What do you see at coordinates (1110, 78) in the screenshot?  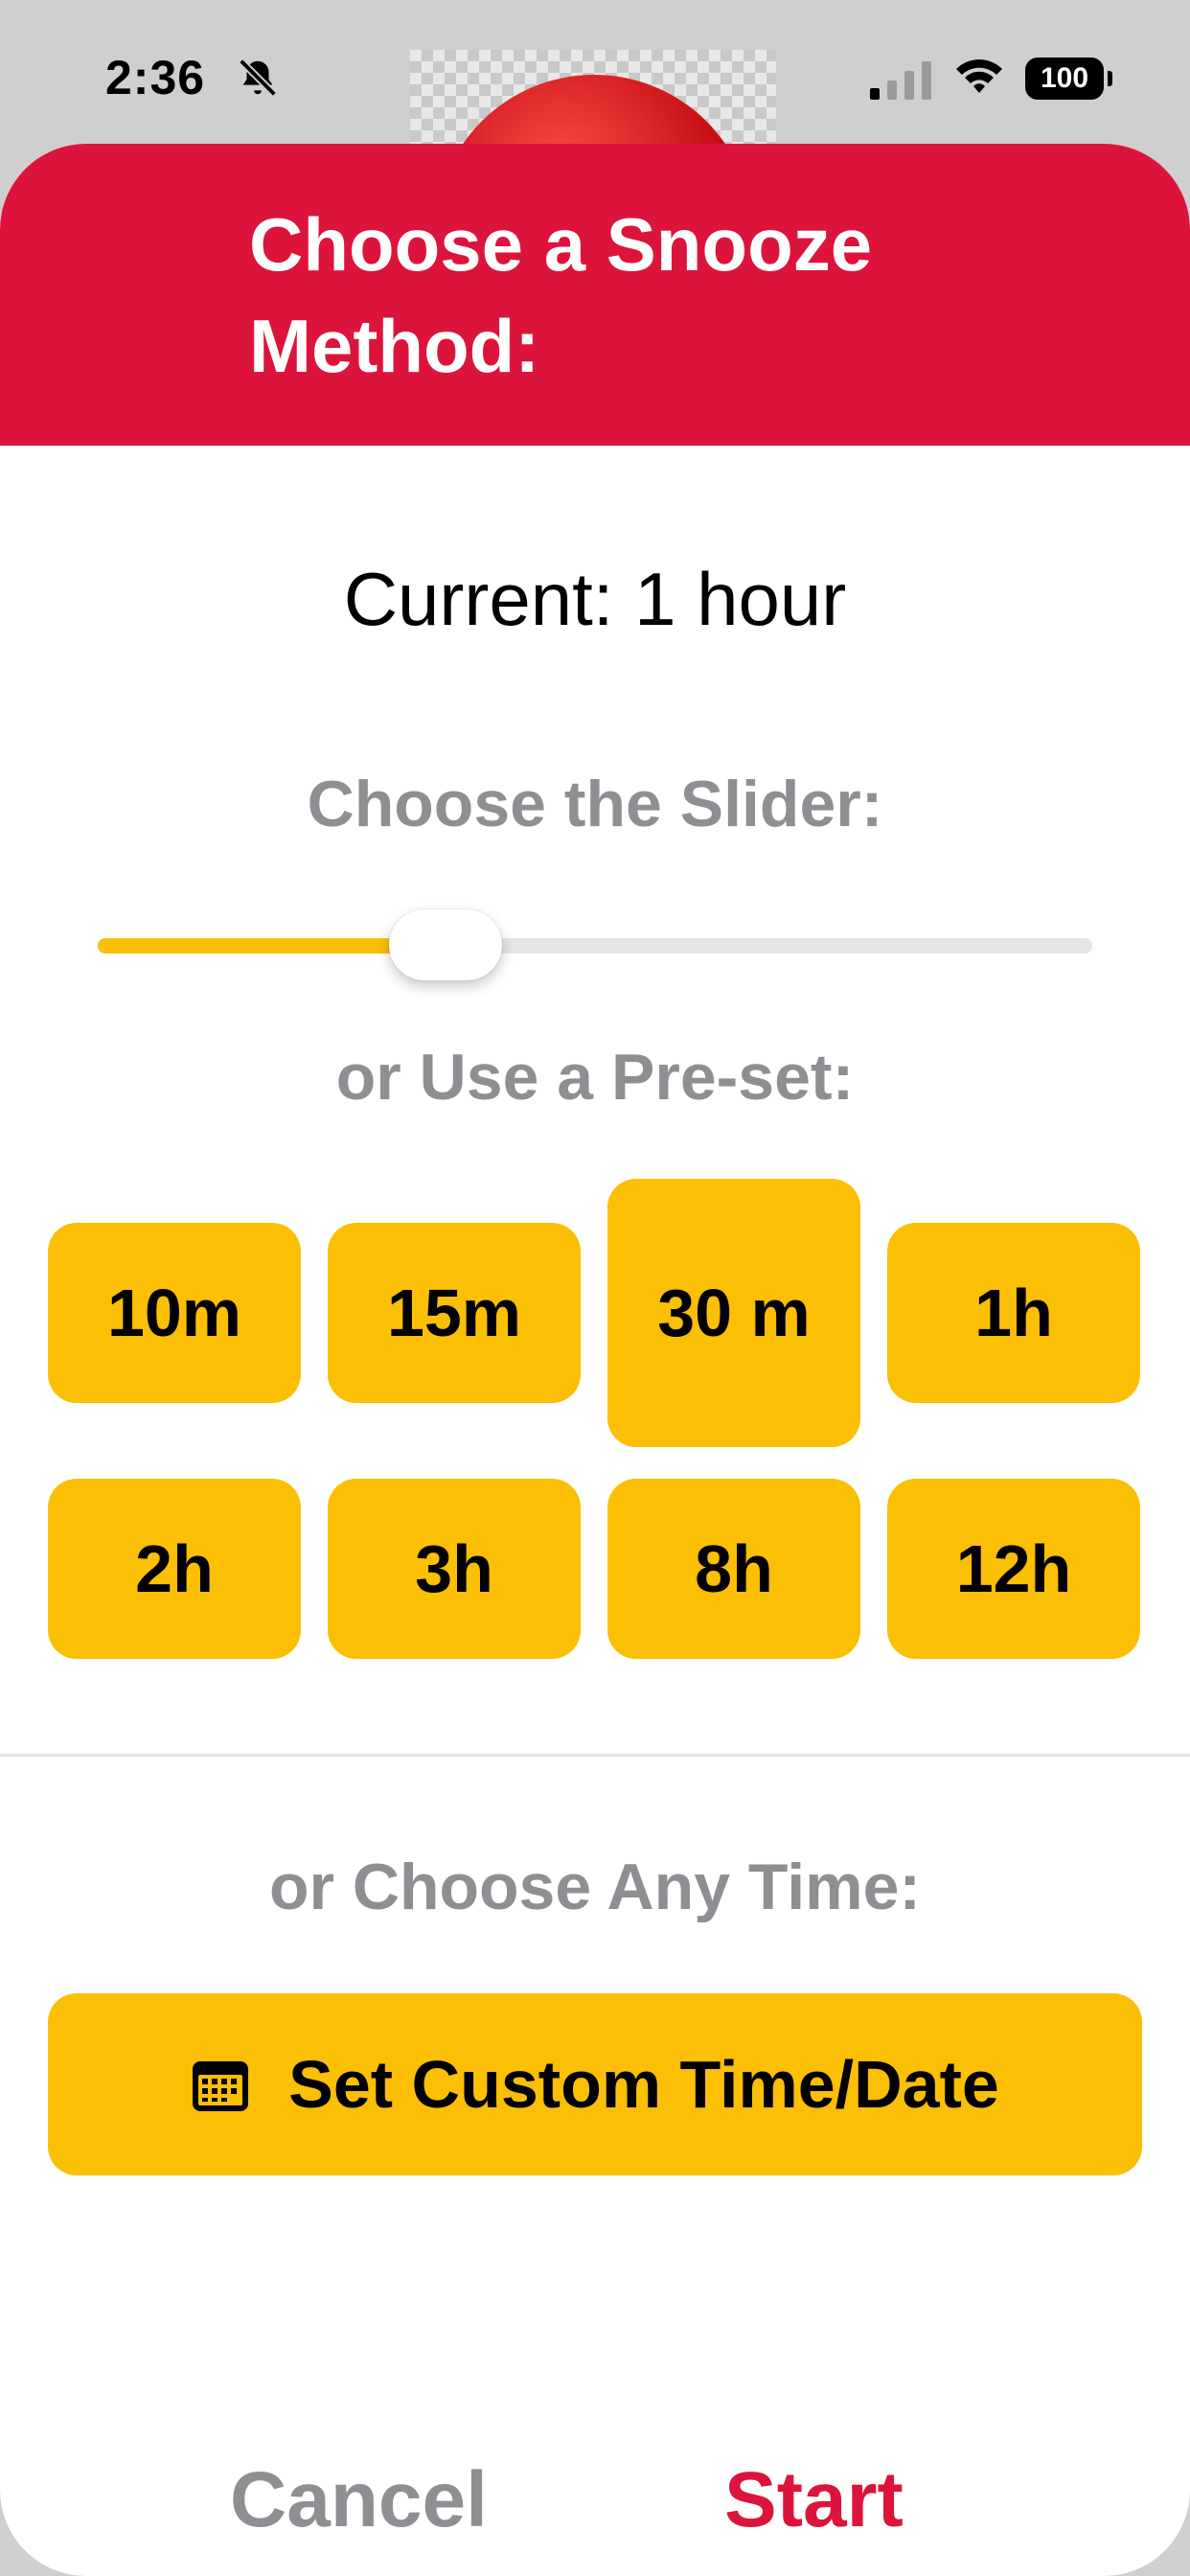 I see `battery-tip` at bounding box center [1110, 78].